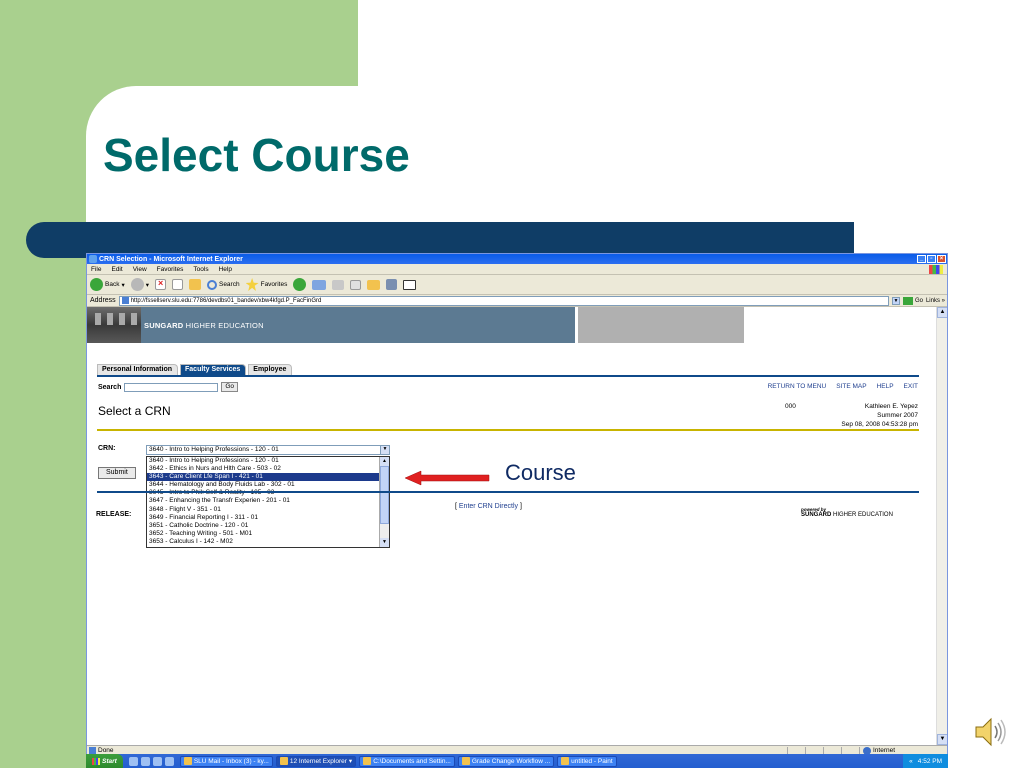  What do you see at coordinates (931, 259) in the screenshot?
I see `restore-button: ▫` at bounding box center [931, 259].